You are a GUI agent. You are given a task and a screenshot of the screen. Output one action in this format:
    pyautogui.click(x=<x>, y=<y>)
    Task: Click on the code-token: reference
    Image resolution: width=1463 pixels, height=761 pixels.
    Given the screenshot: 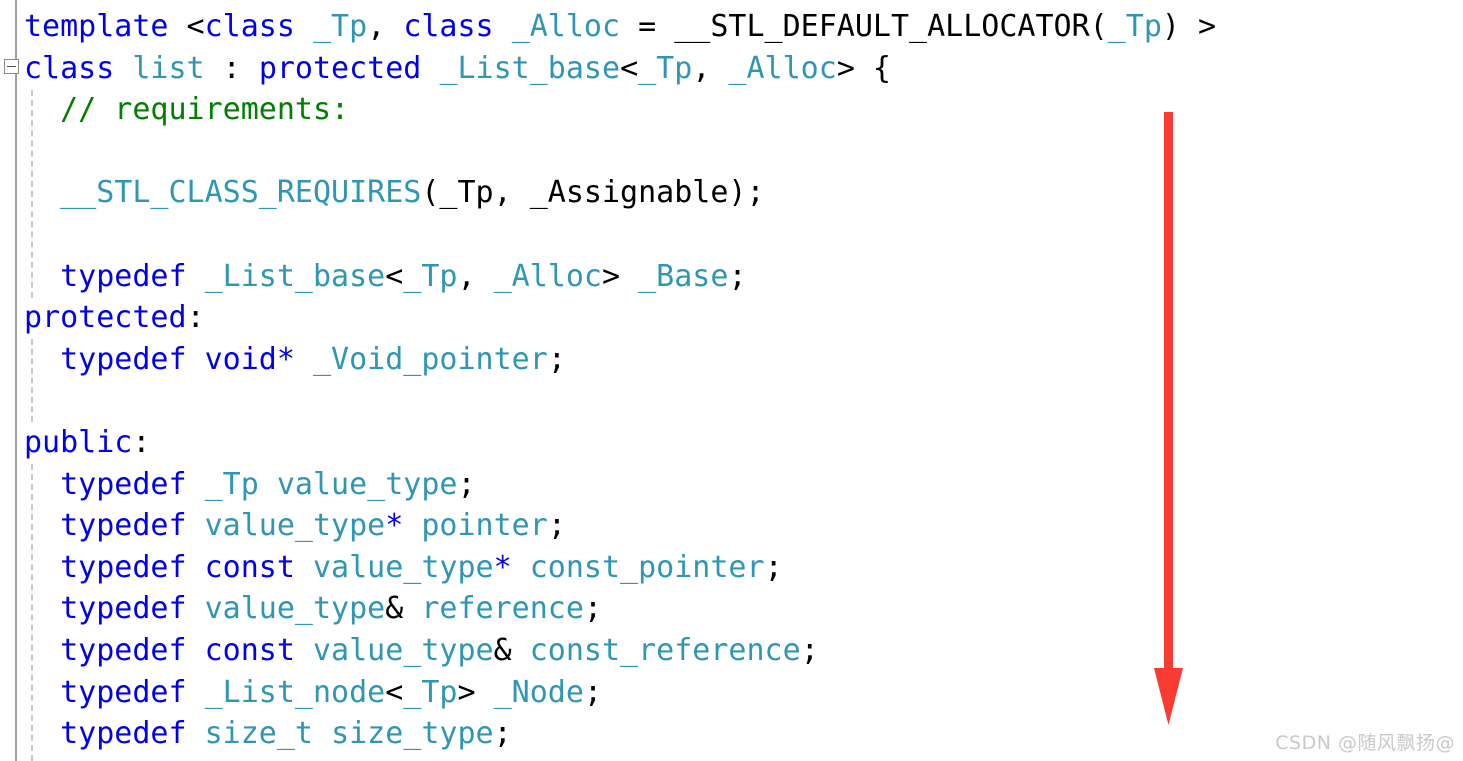 What is the action you would take?
    pyautogui.click(x=502, y=609)
    